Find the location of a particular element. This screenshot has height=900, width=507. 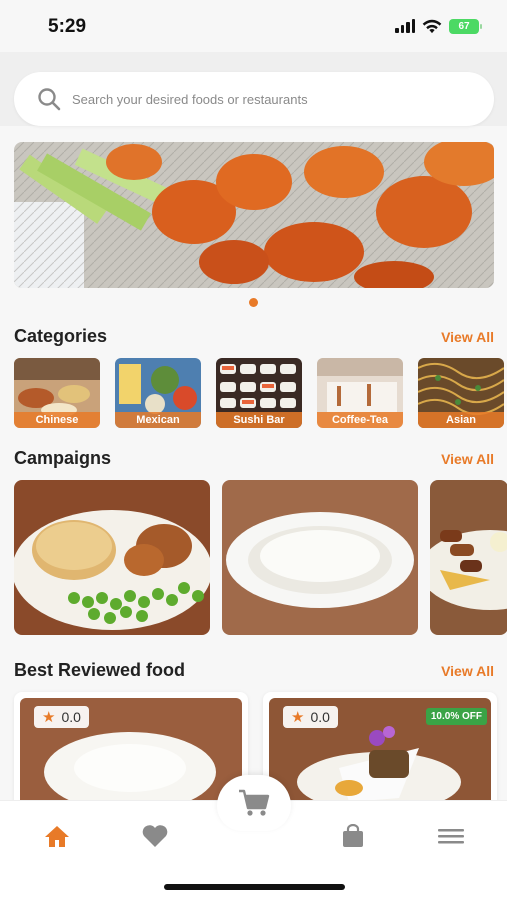

battery-icon: 67 is located at coordinates (465, 26).